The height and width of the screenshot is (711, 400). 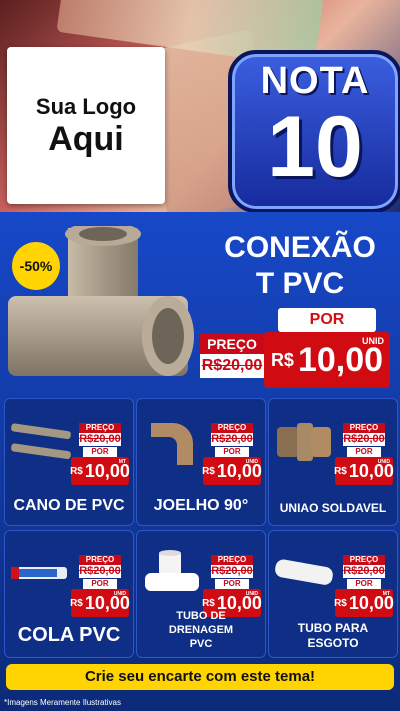 What do you see at coordinates (69, 635) in the screenshot?
I see `product-name: COLA PVC` at bounding box center [69, 635].